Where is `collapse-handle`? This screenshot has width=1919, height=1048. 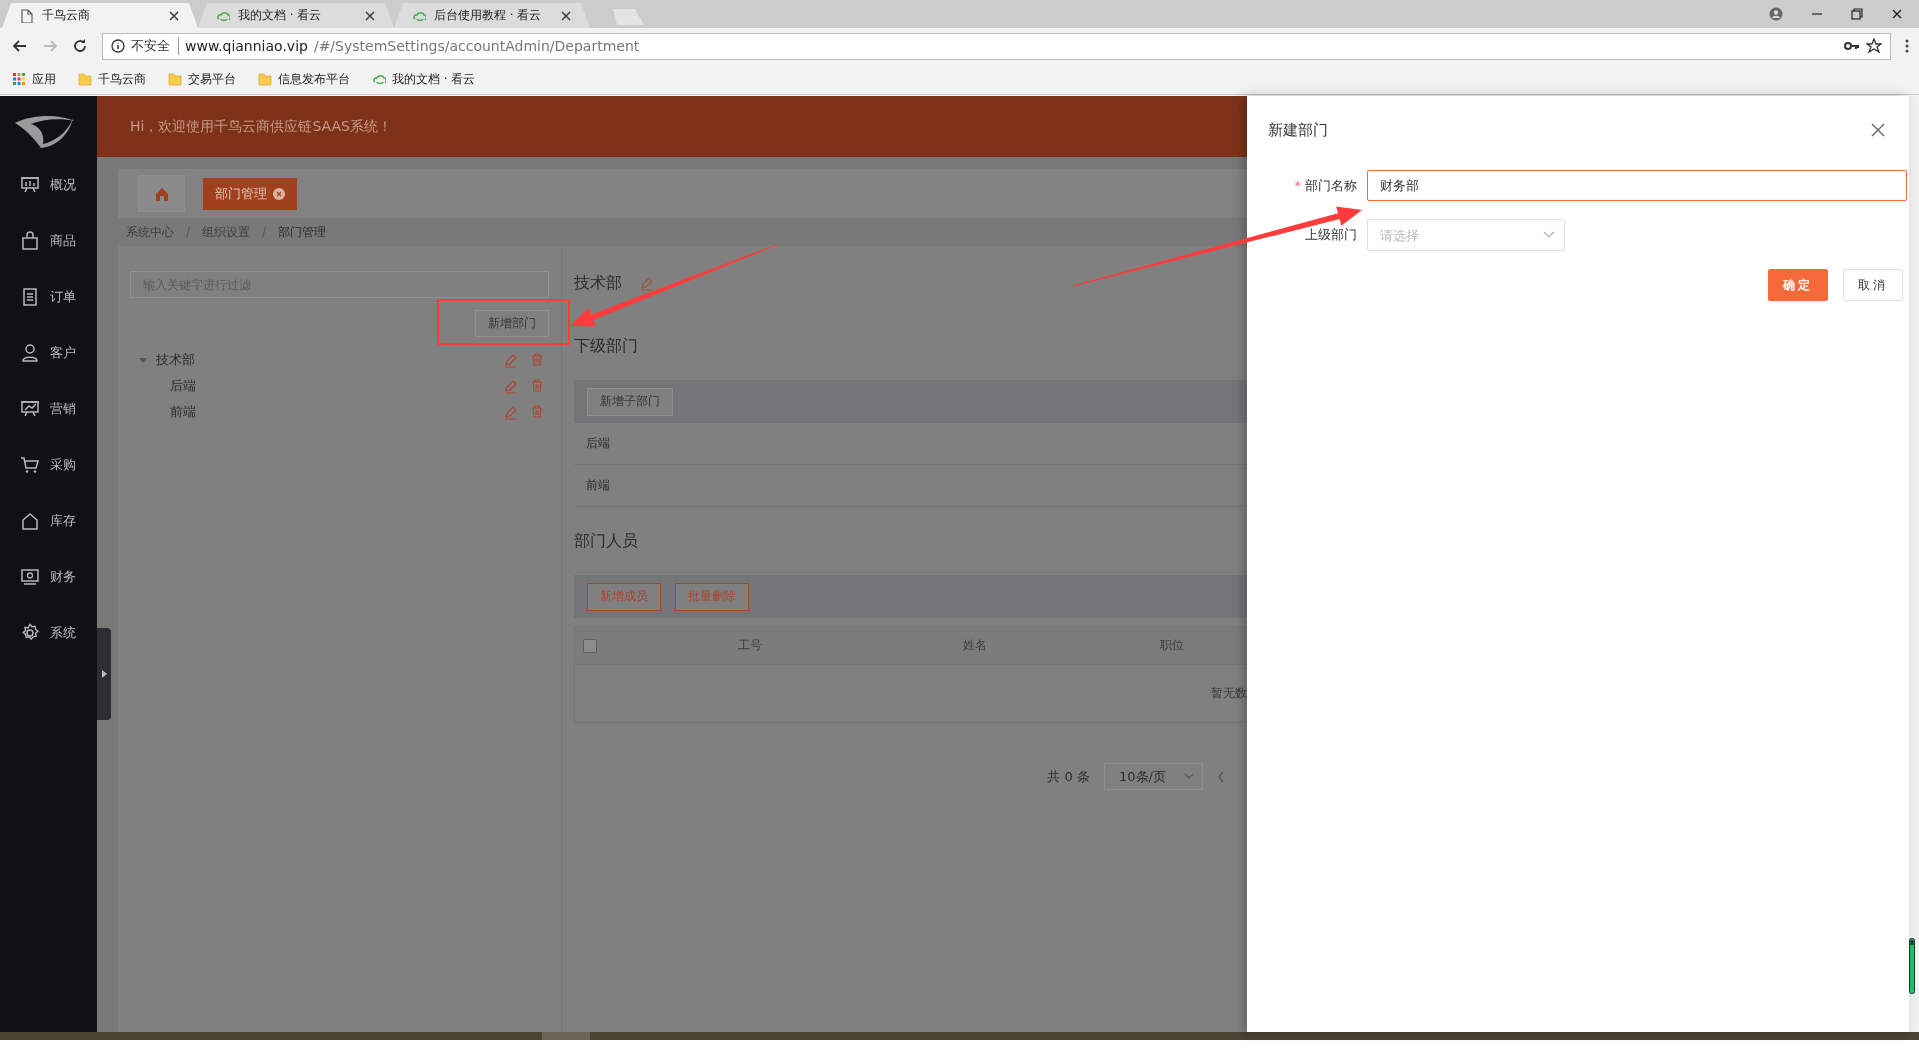 collapse-handle is located at coordinates (104, 674).